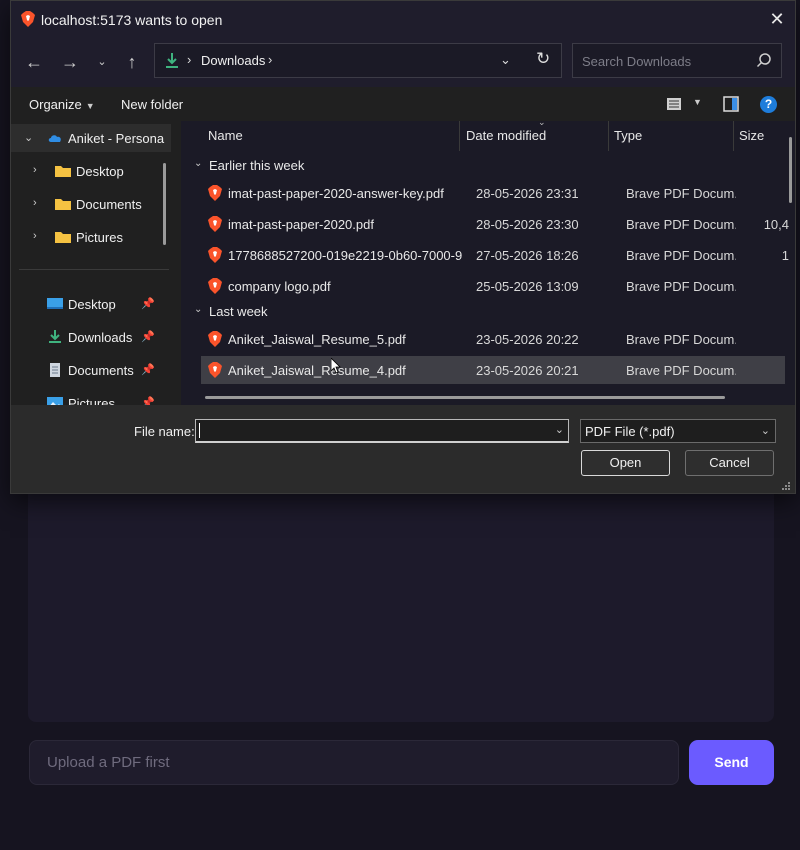 This screenshot has height=850, width=800. I want to click on sidebar-item-label: Pictures, so click(91, 400).